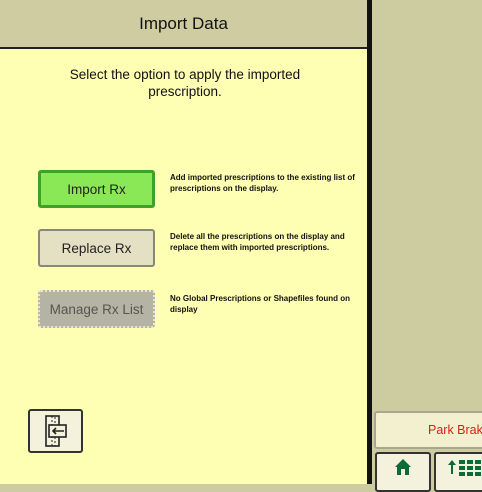 This screenshot has width=482, height=492. Describe the element at coordinates (464, 468) in the screenshot. I see `up-arrow-menu-icon` at that location.